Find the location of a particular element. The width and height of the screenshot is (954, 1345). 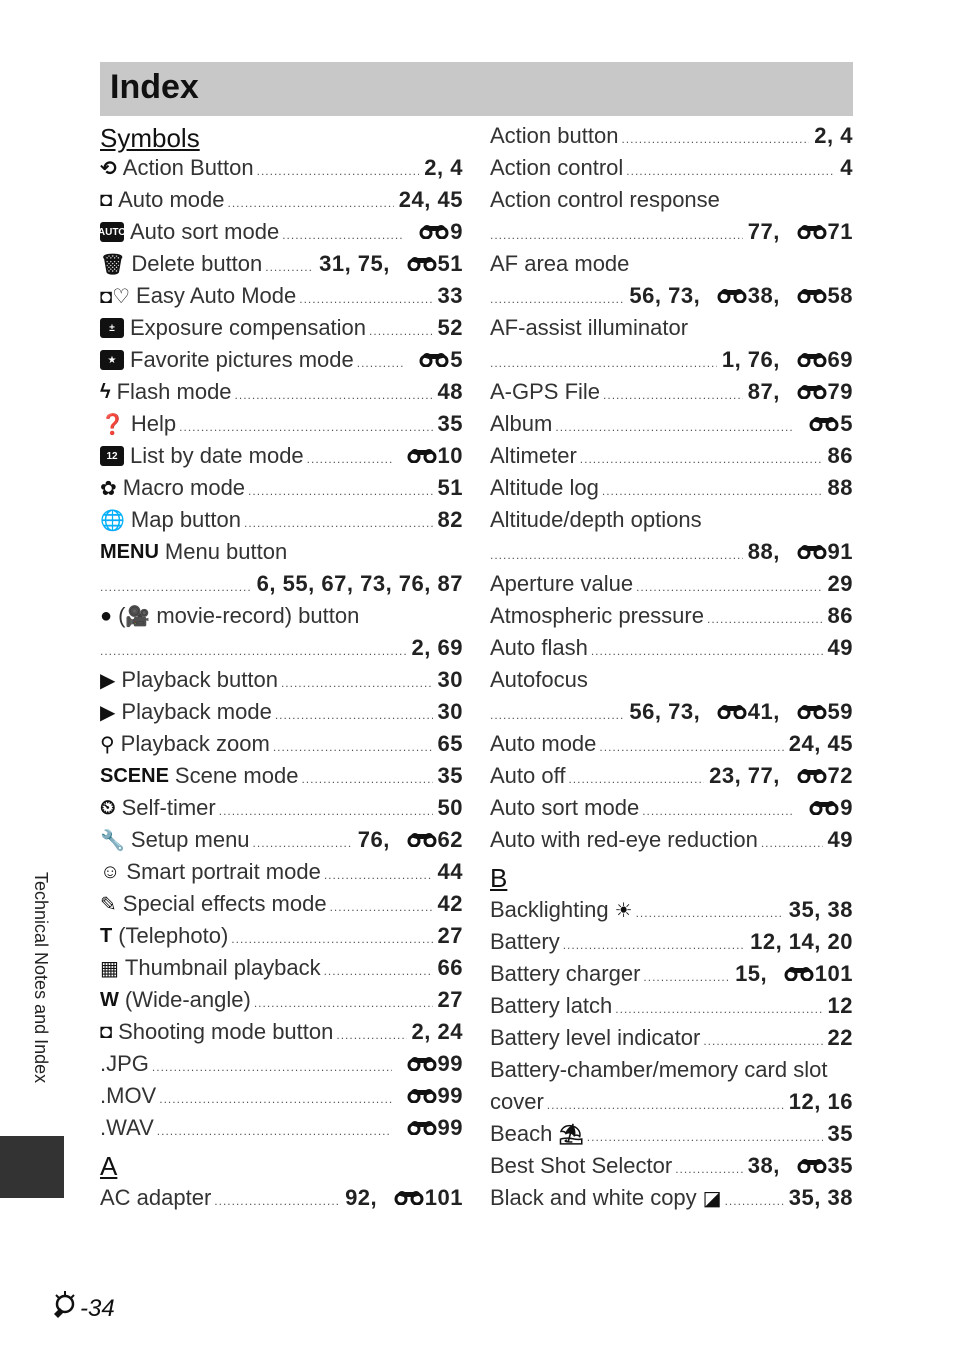

page-references: 12, 14, 20 is located at coordinates (801, 942).